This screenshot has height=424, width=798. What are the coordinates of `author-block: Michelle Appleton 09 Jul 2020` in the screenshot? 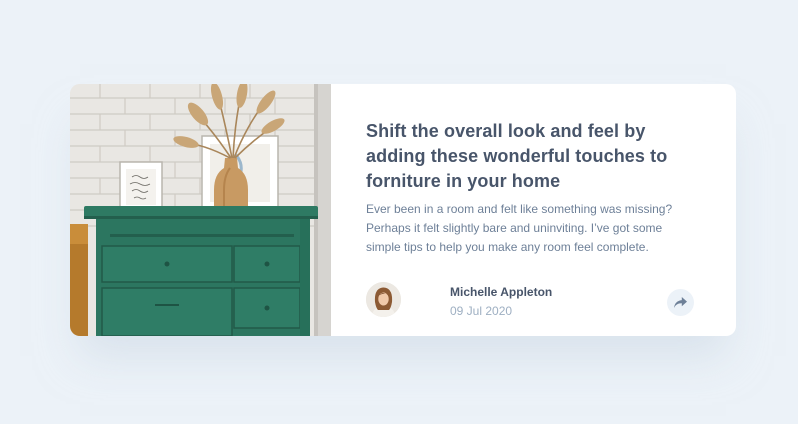 It's located at (516, 300).